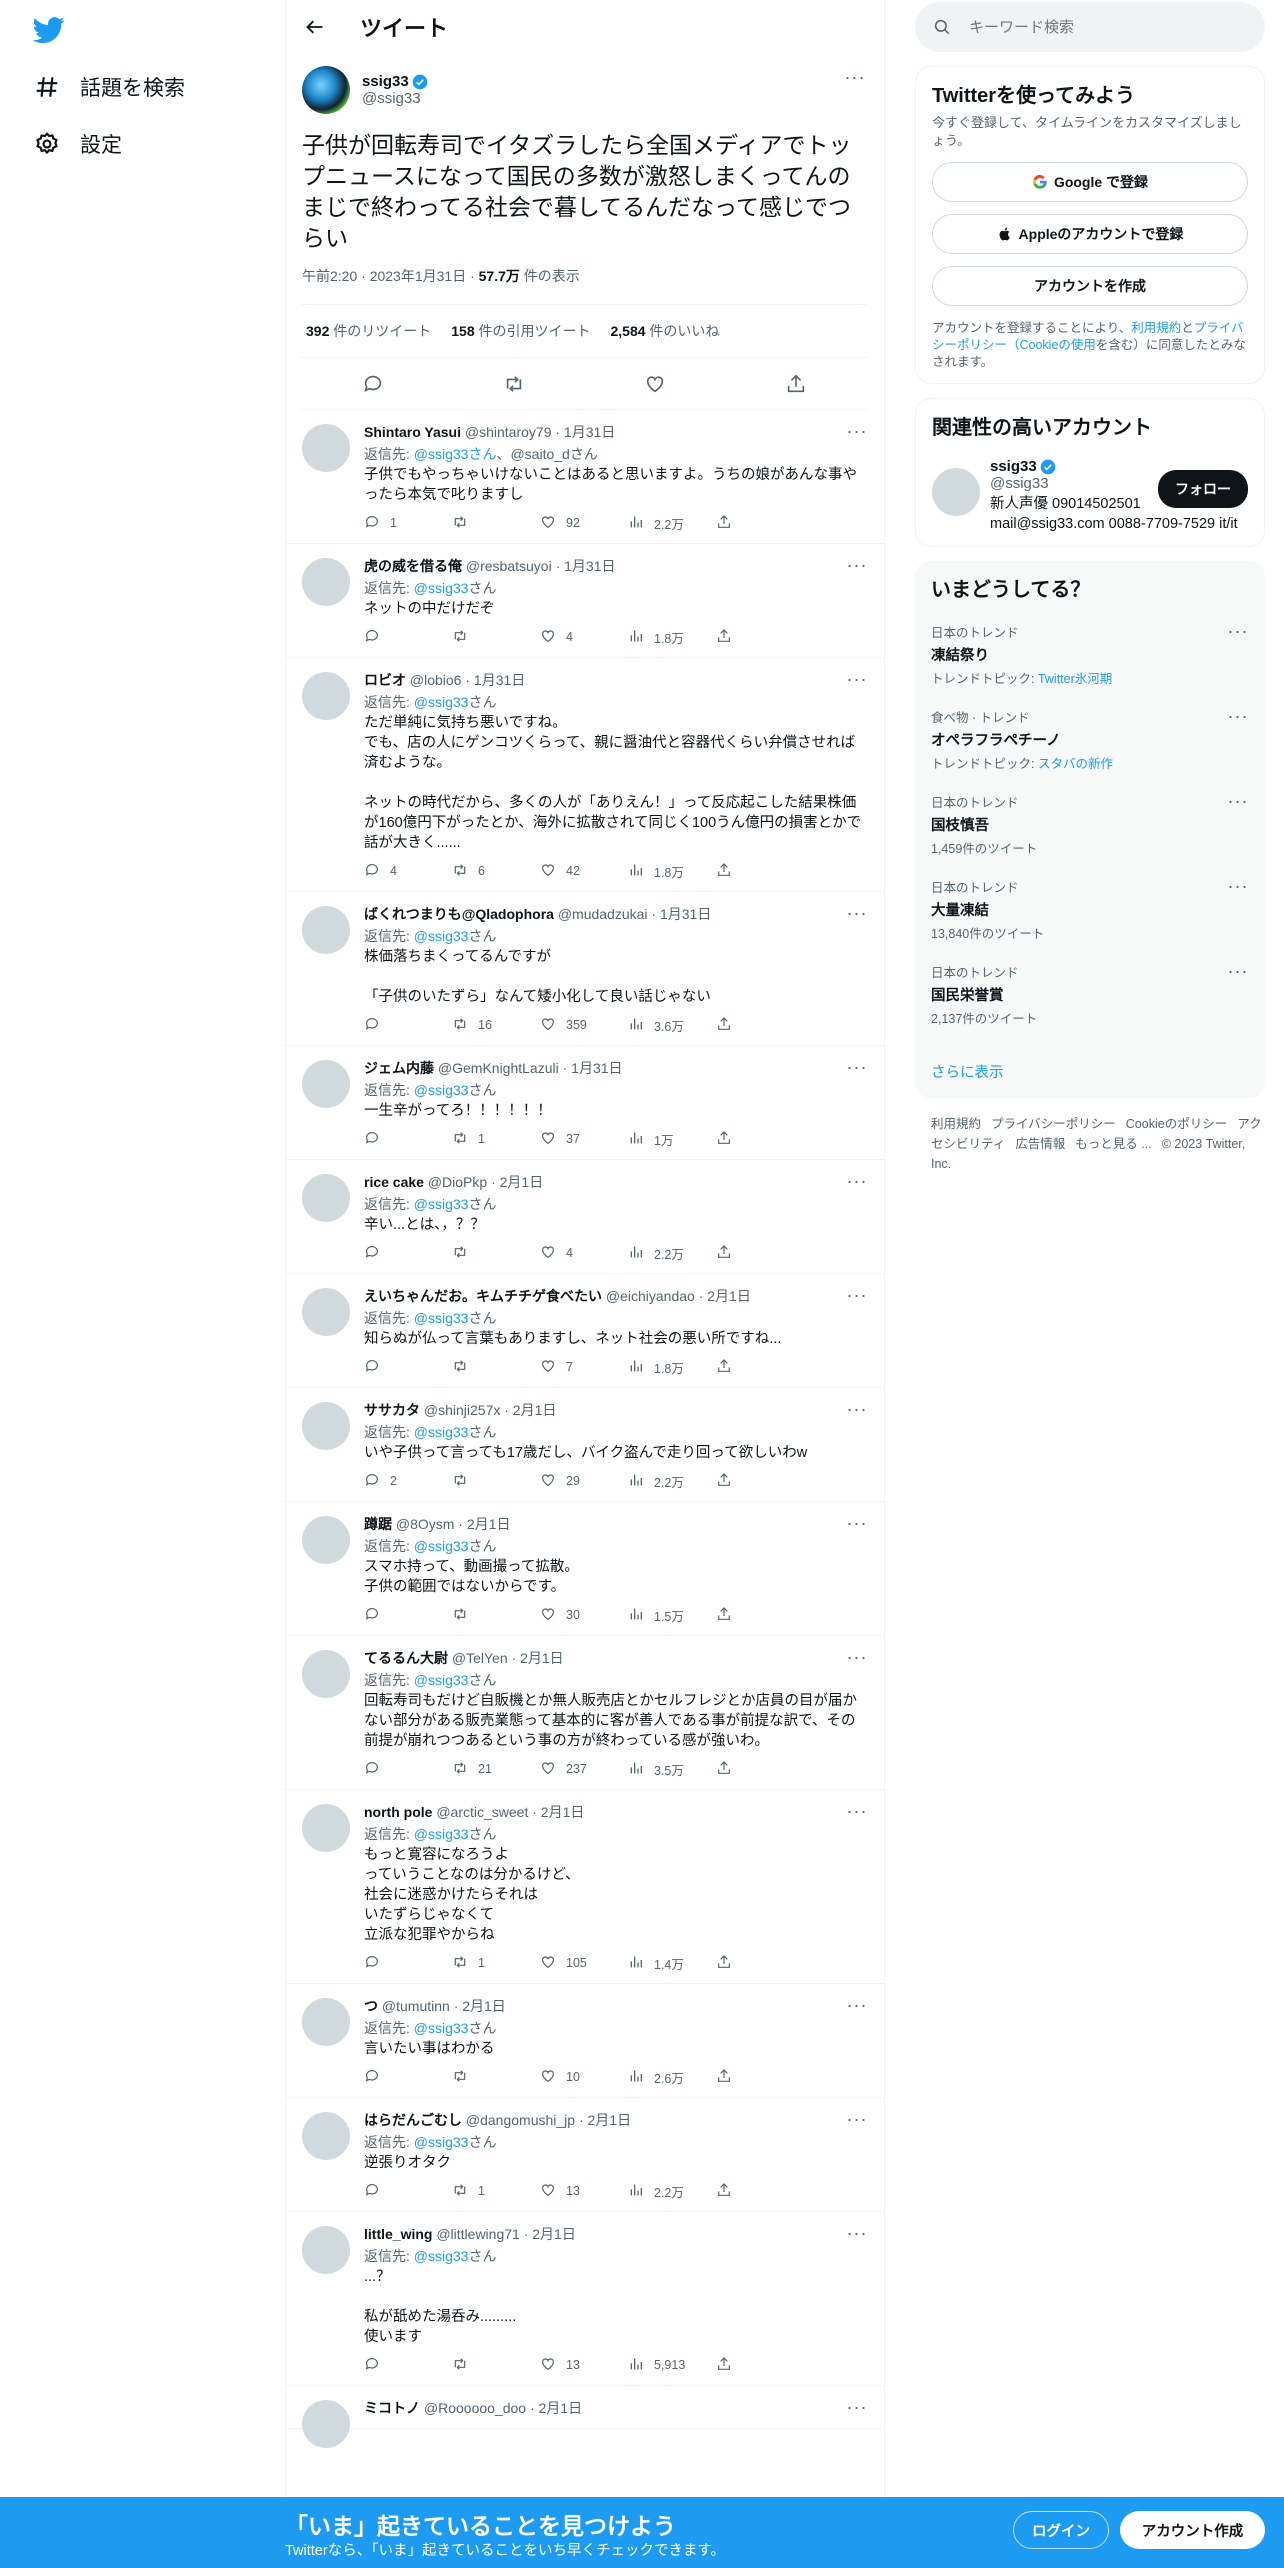 The width and height of the screenshot is (1284, 2568). Describe the element at coordinates (1075, 764) in the screenshot. I see `trend-topic-link: スタバの新作` at that location.